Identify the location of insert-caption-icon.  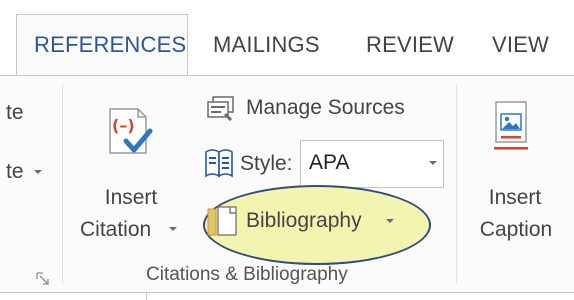
(512, 128).